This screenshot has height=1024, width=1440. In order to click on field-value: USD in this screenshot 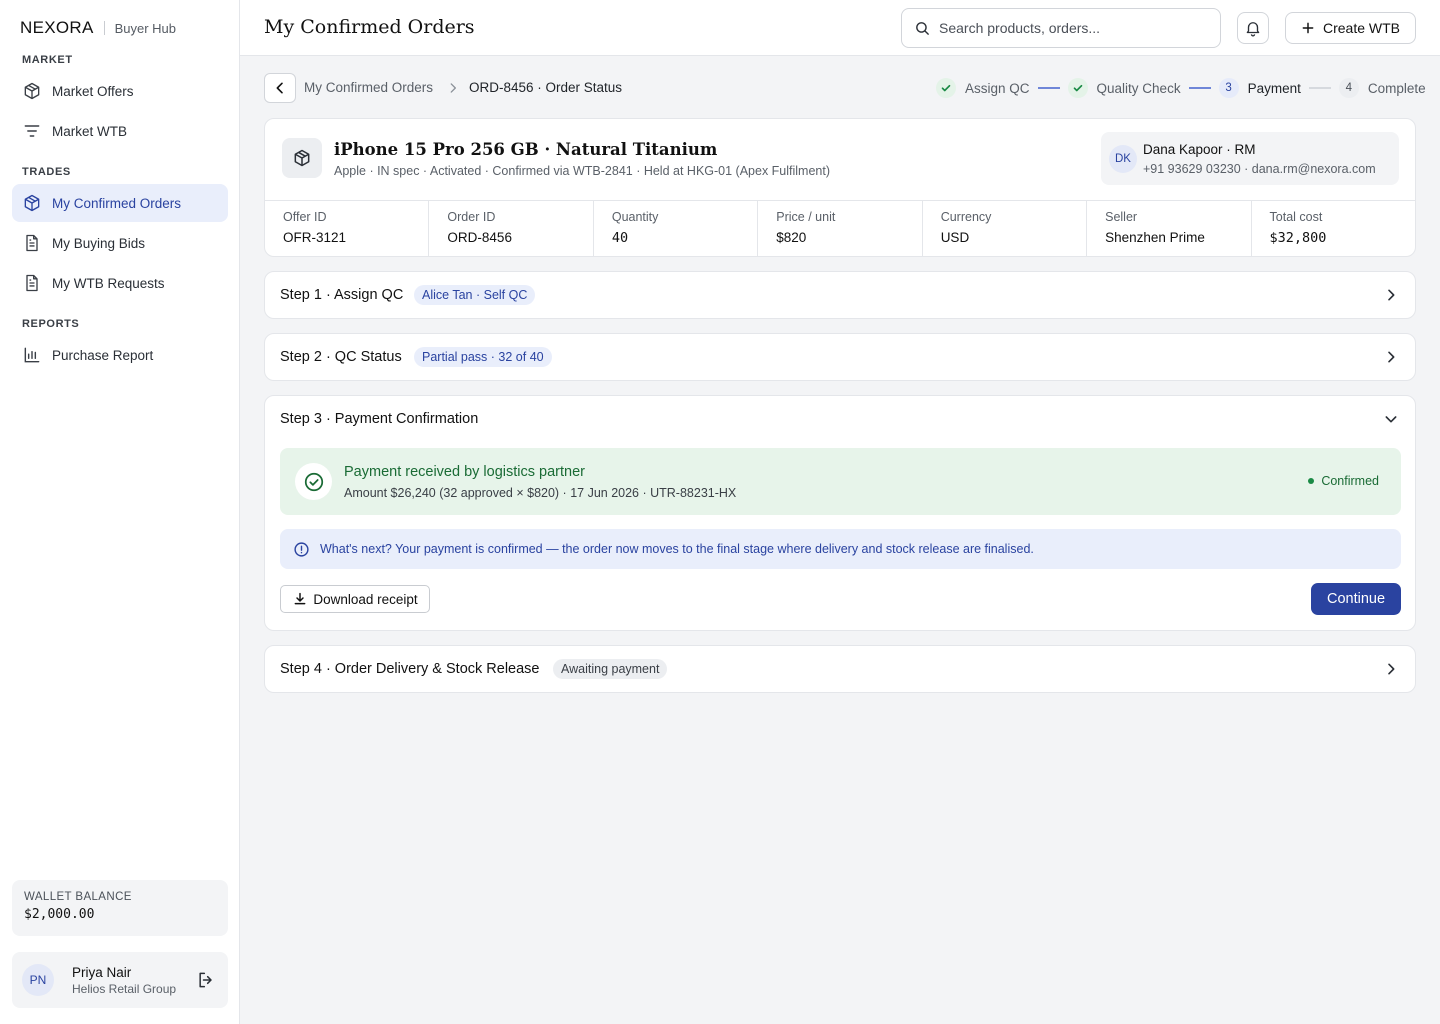, I will do `click(955, 237)`.